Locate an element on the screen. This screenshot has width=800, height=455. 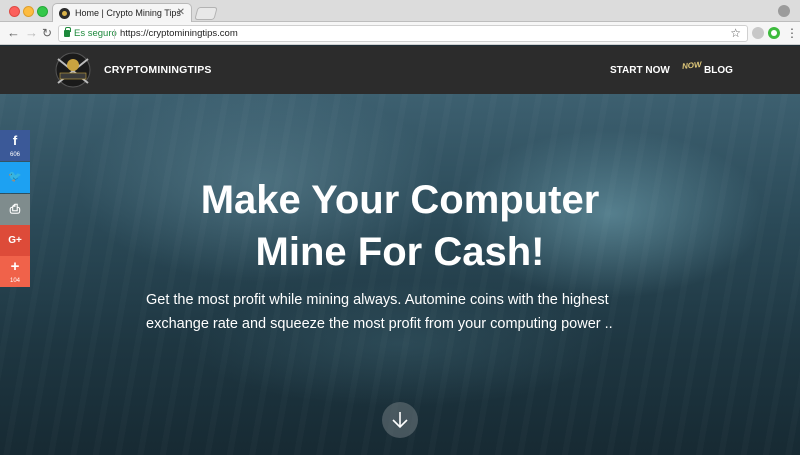
bookmark-star-icon: ☆ is located at coordinates (735, 33).